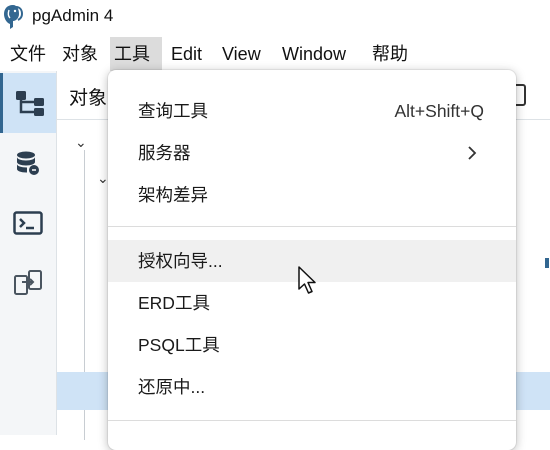  Describe the element at coordinates (472, 153) in the screenshot. I see `chevron-right-icon` at that location.